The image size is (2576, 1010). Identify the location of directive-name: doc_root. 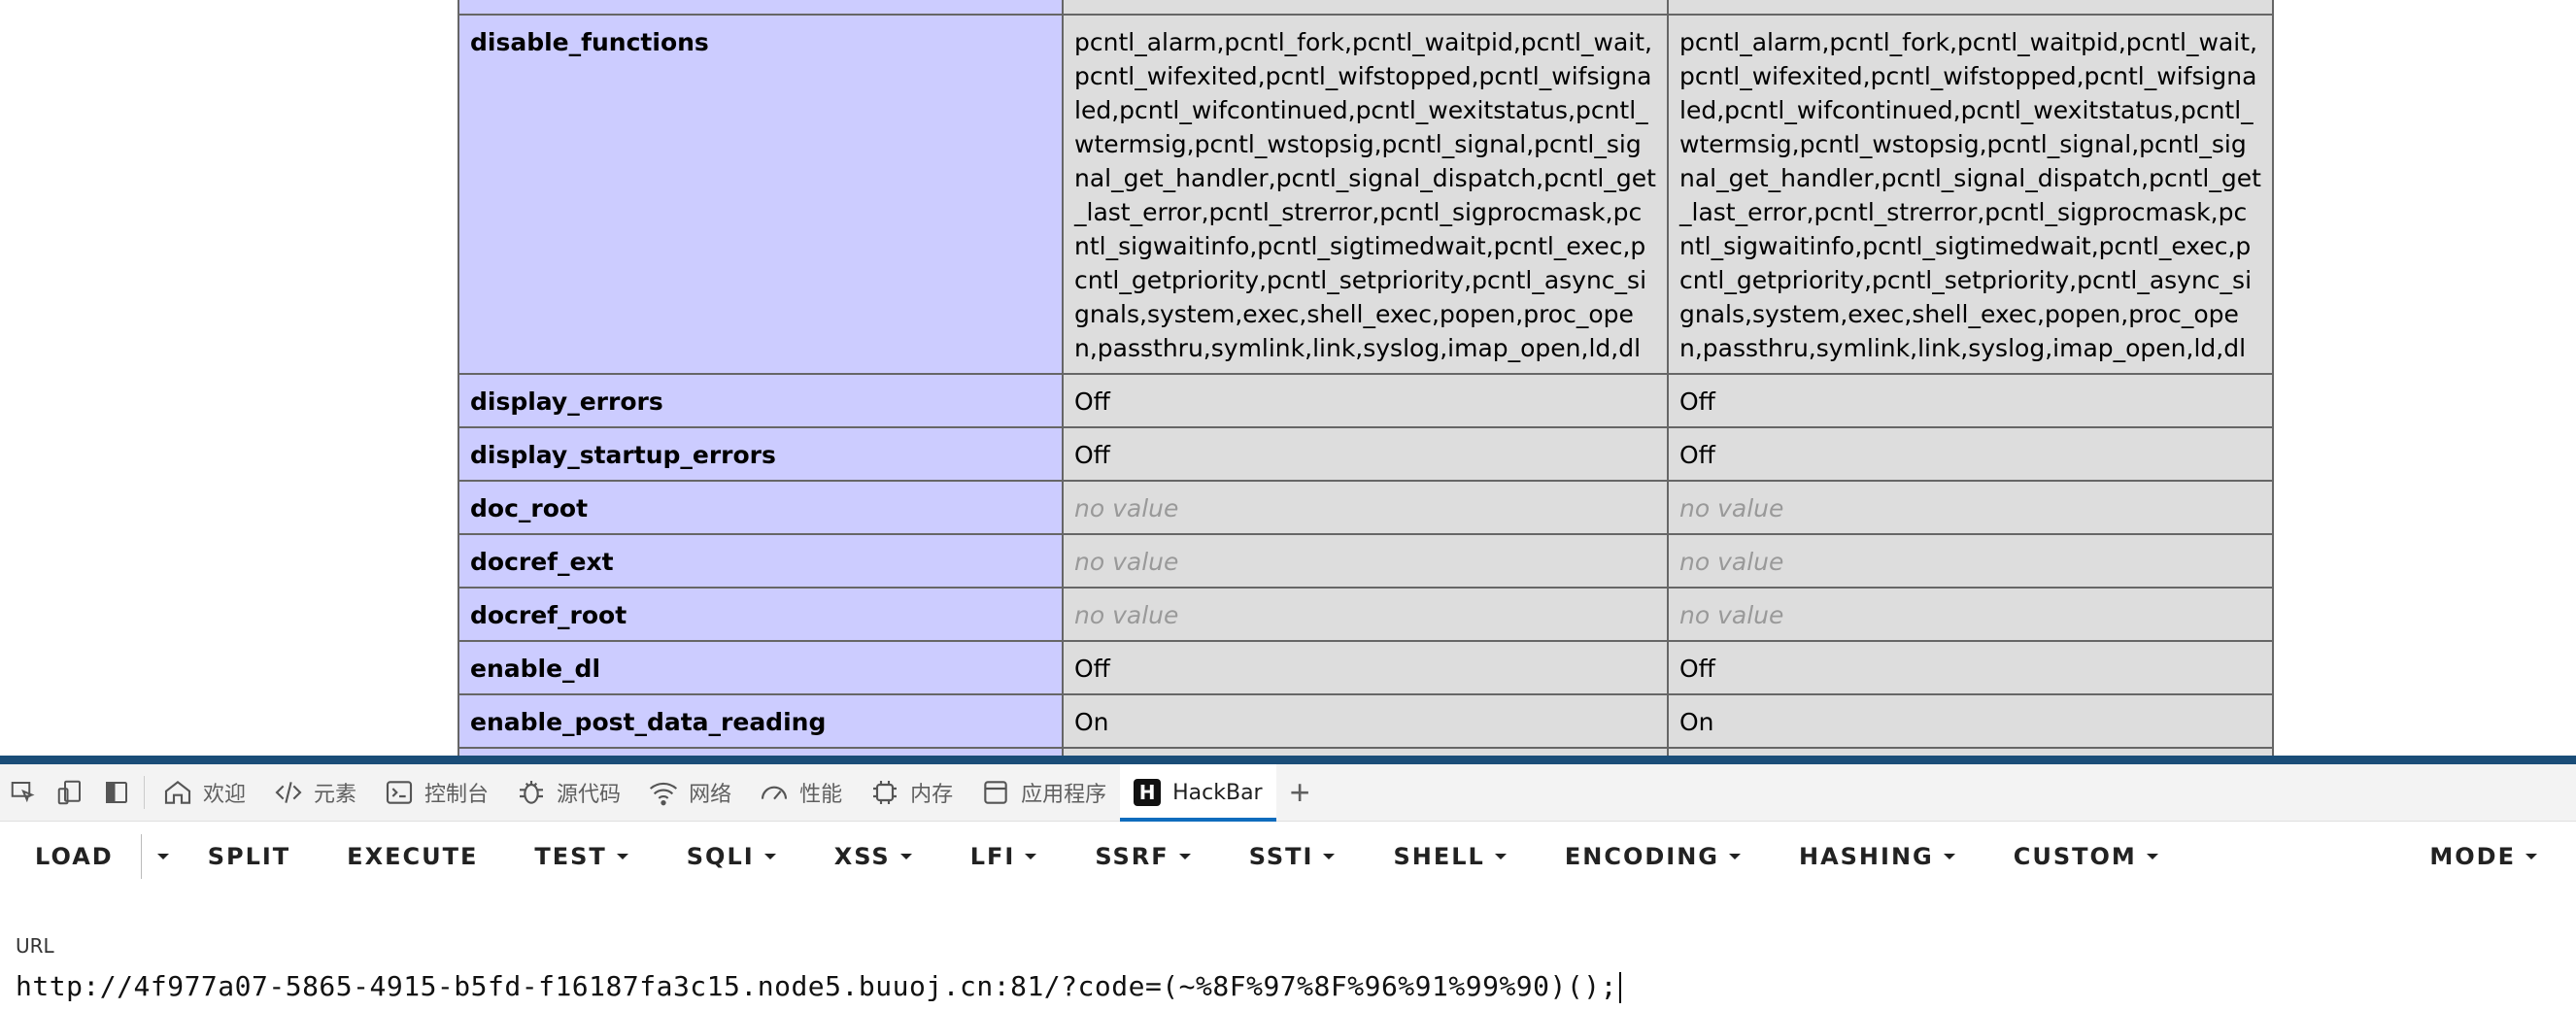
(761, 508).